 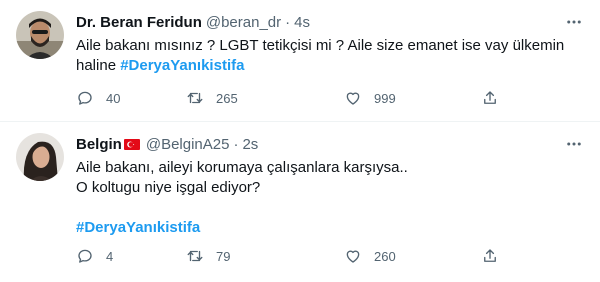 I want to click on retweet-count: 265, so click(x=227, y=98).